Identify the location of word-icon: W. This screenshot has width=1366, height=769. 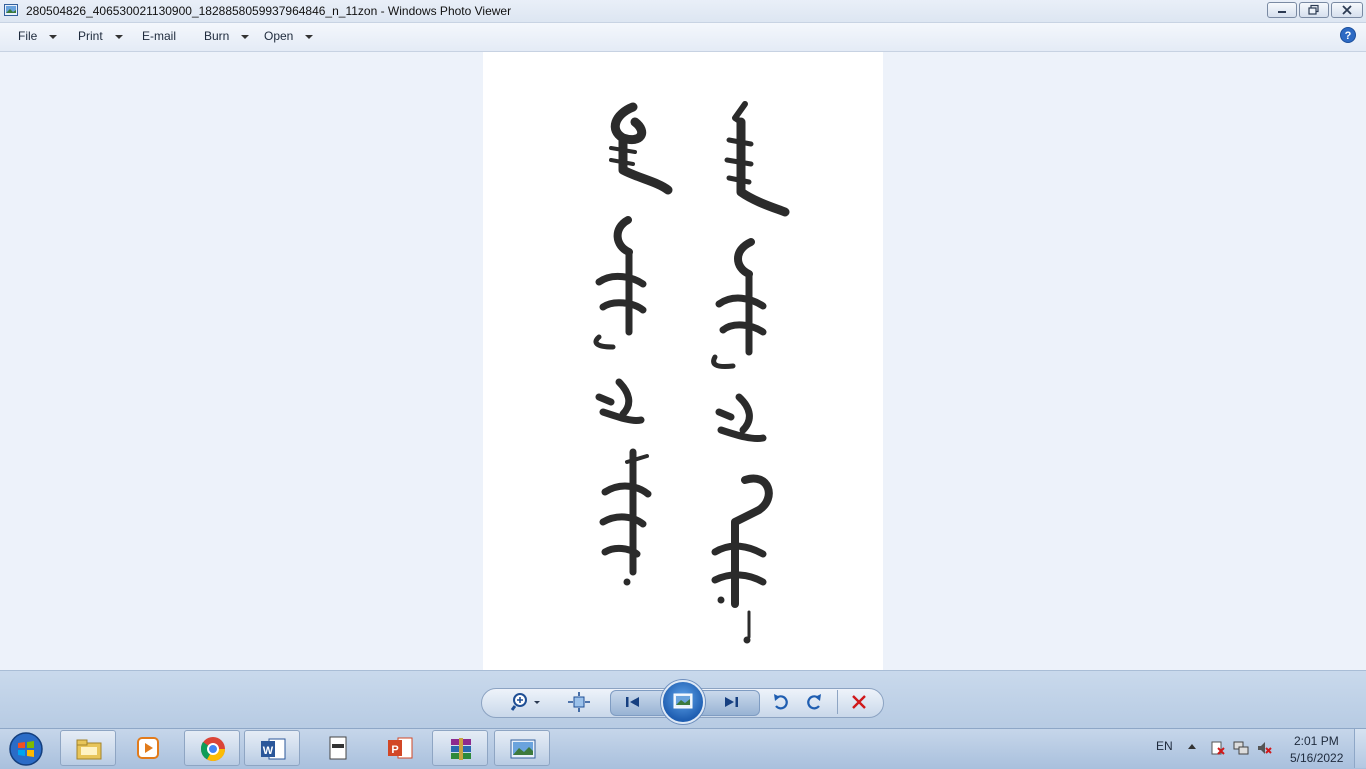
(273, 749).